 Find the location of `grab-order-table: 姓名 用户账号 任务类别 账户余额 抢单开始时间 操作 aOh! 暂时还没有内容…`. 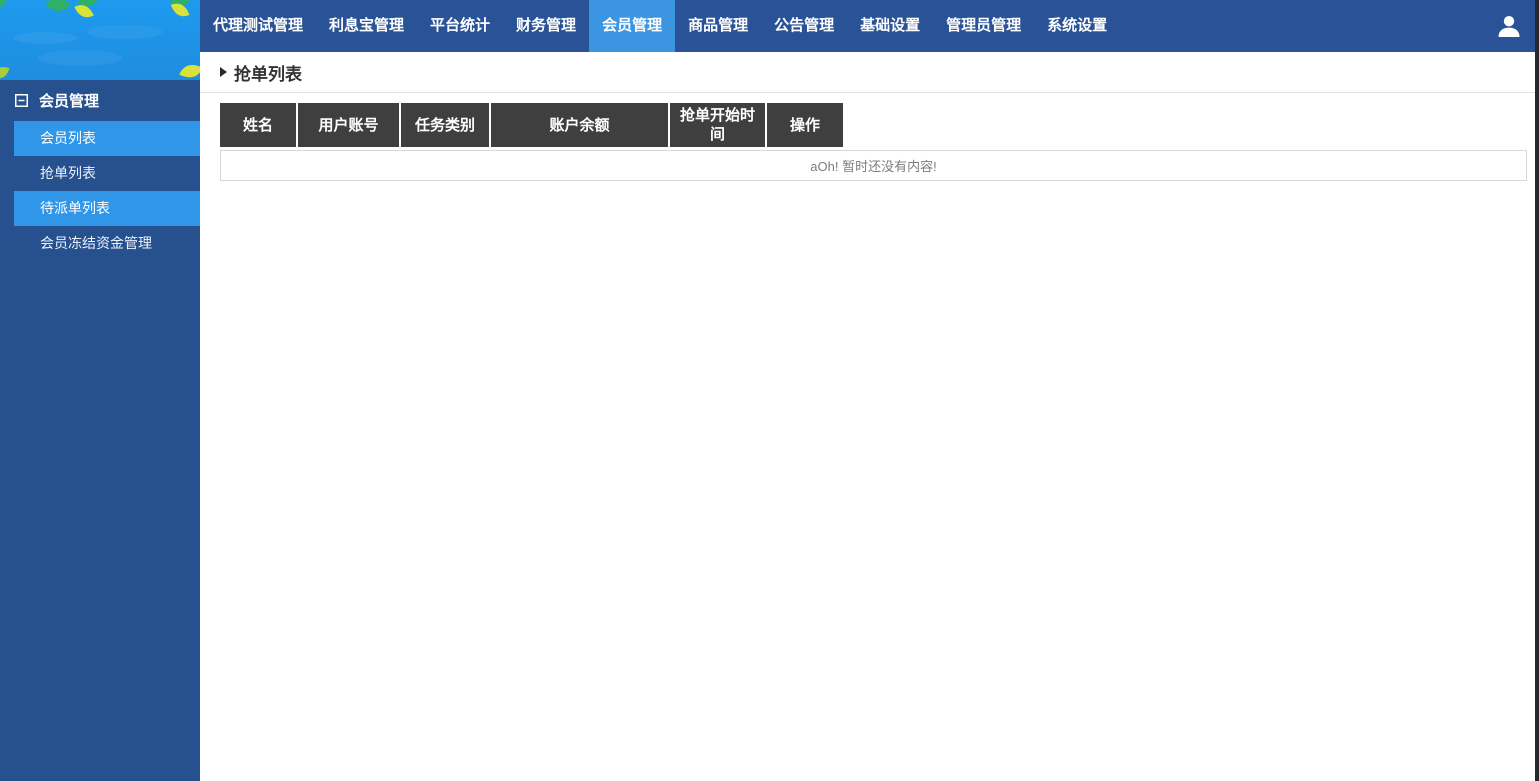

grab-order-table: 姓名 用户账号 任务类别 账户余额 抢单开始时间 操作 aOh! 暂时还没有内容… is located at coordinates (873, 142).